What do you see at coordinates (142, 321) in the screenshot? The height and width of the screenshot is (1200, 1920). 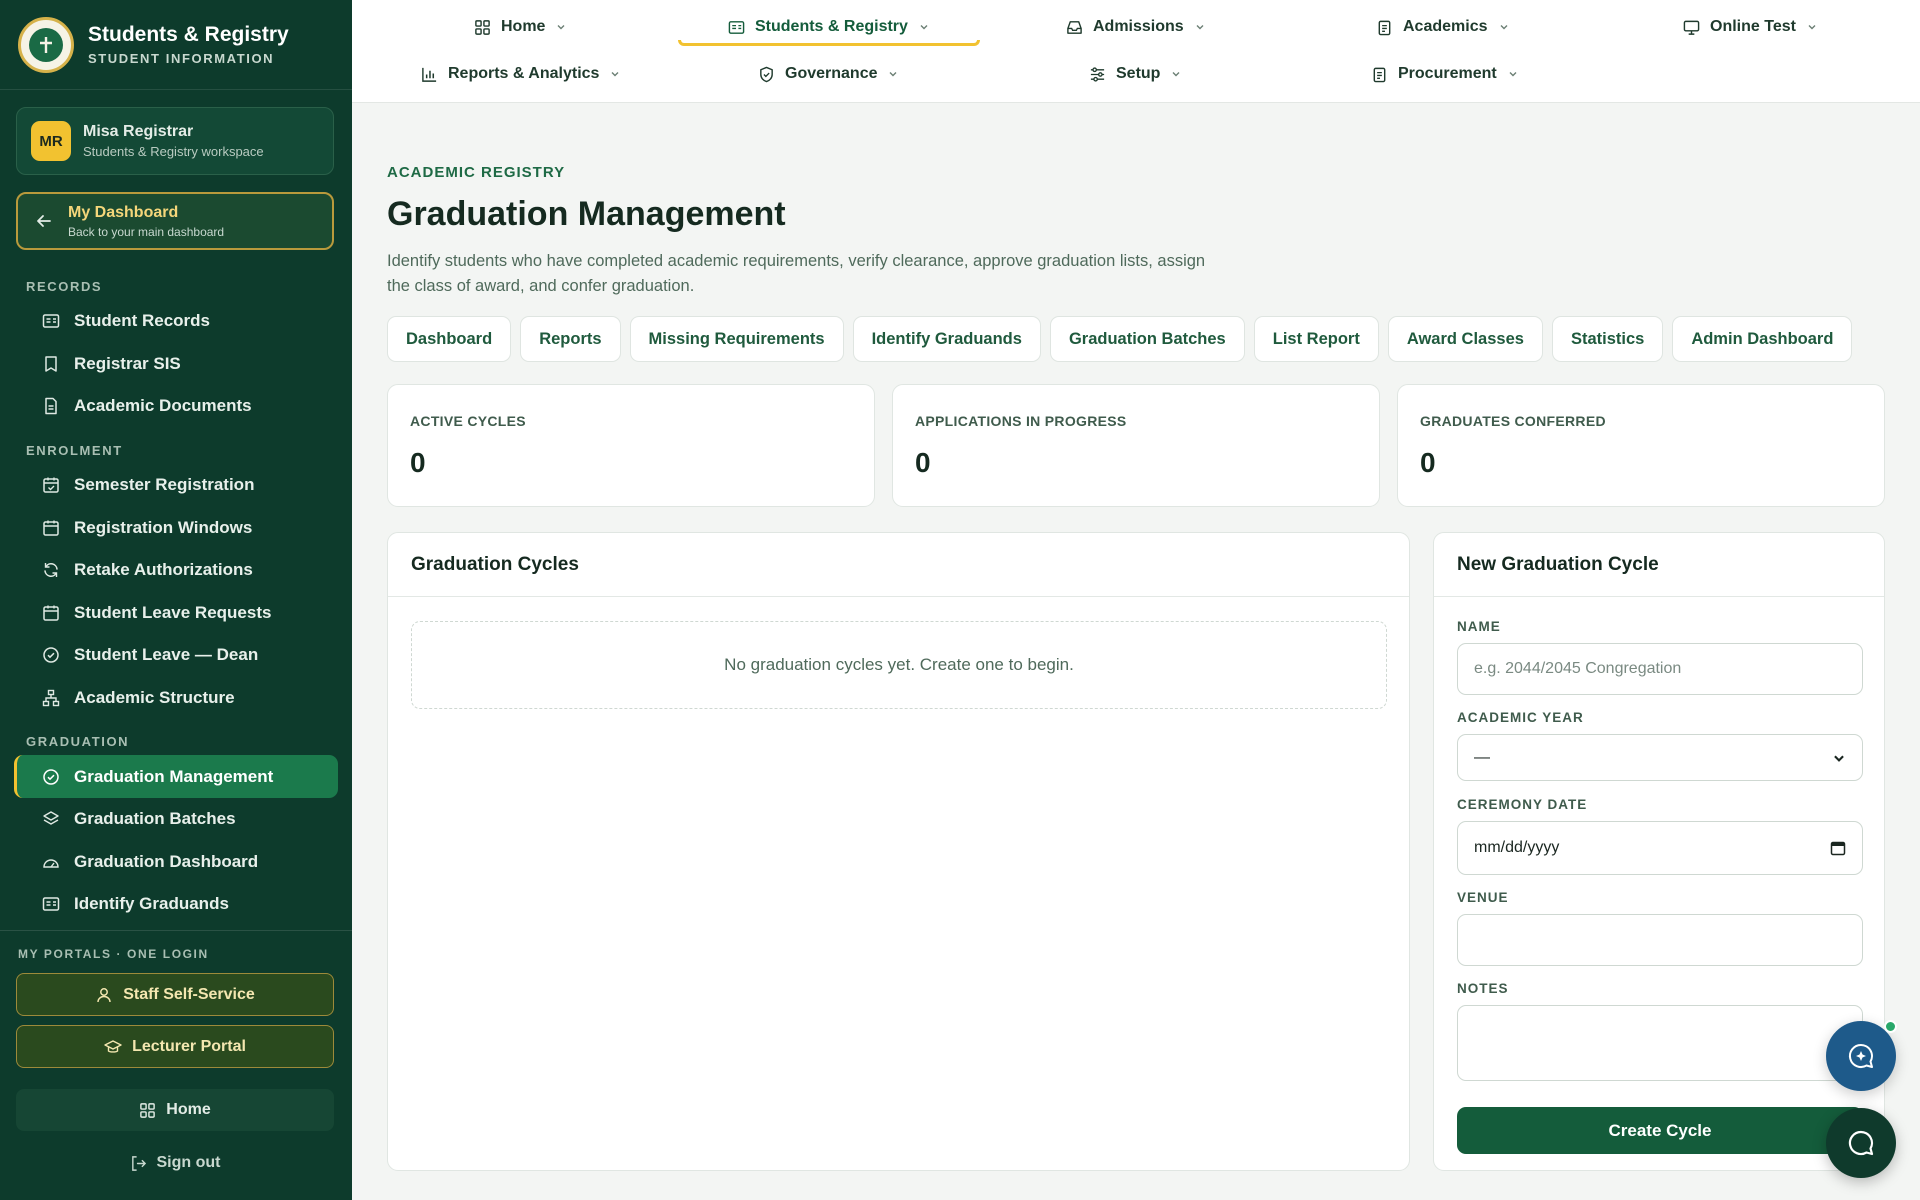 I see `sidebar-item-label: Student Records` at bounding box center [142, 321].